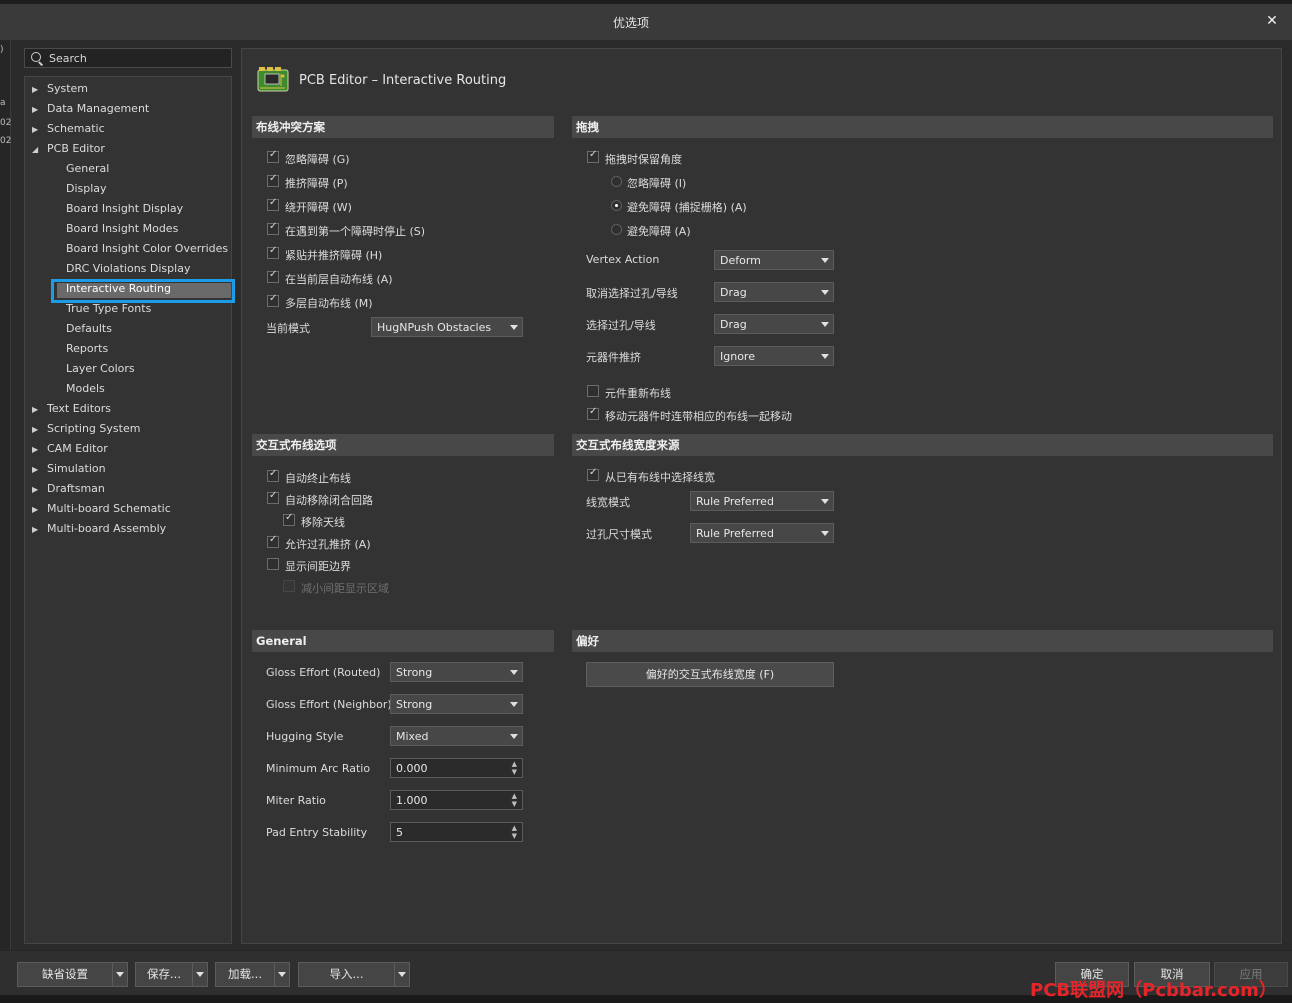 The image size is (1292, 1003). Describe the element at coordinates (456, 800) in the screenshot. I see `general-spinner-4: 1.000 ▲ ▼` at that location.